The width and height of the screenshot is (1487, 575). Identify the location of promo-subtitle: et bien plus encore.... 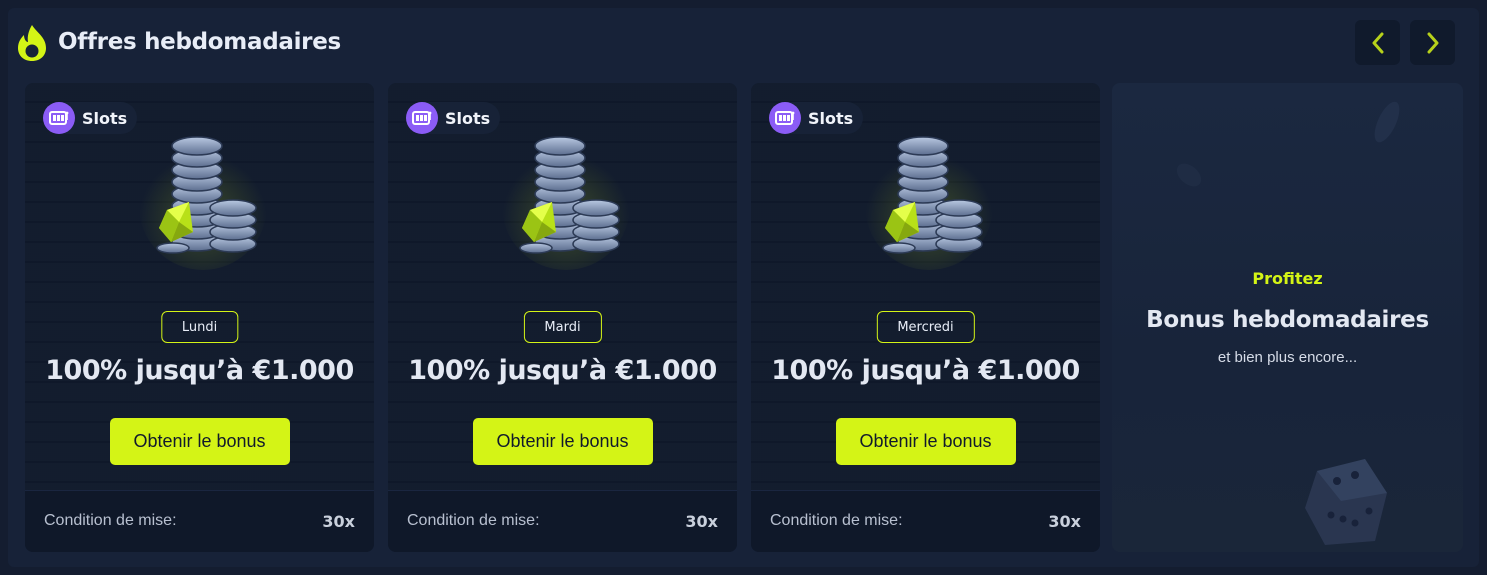
(1287, 357).